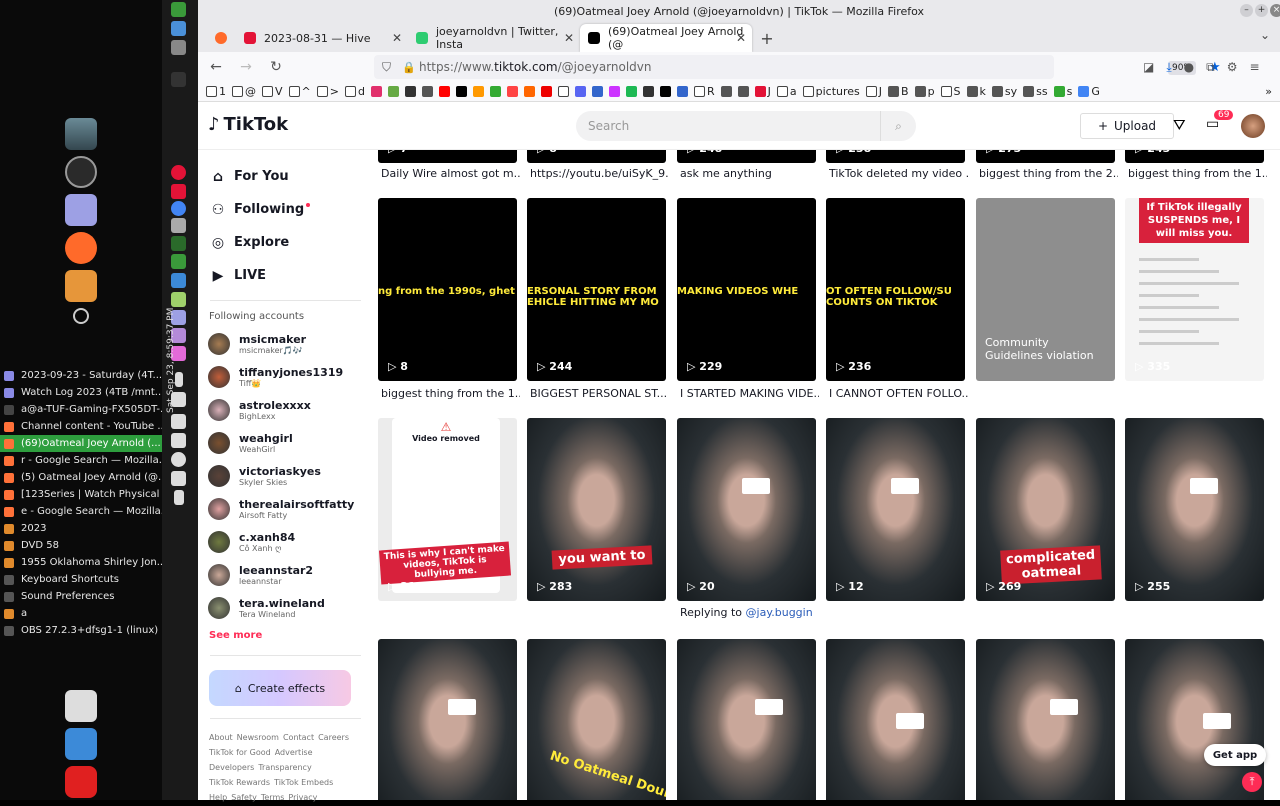  What do you see at coordinates (333, 737) in the screenshot?
I see `footer-link: Careers` at bounding box center [333, 737].